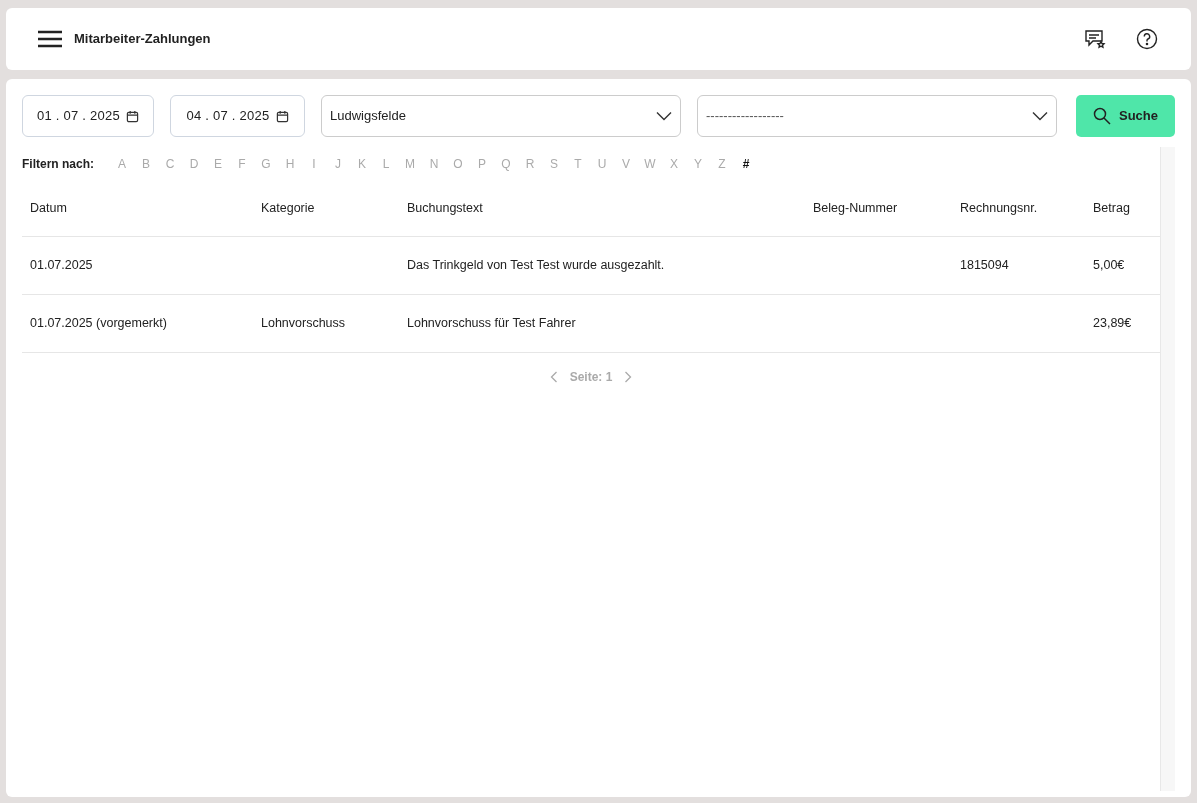 The height and width of the screenshot is (803, 1197). I want to click on chevron-right-icon, so click(628, 376).